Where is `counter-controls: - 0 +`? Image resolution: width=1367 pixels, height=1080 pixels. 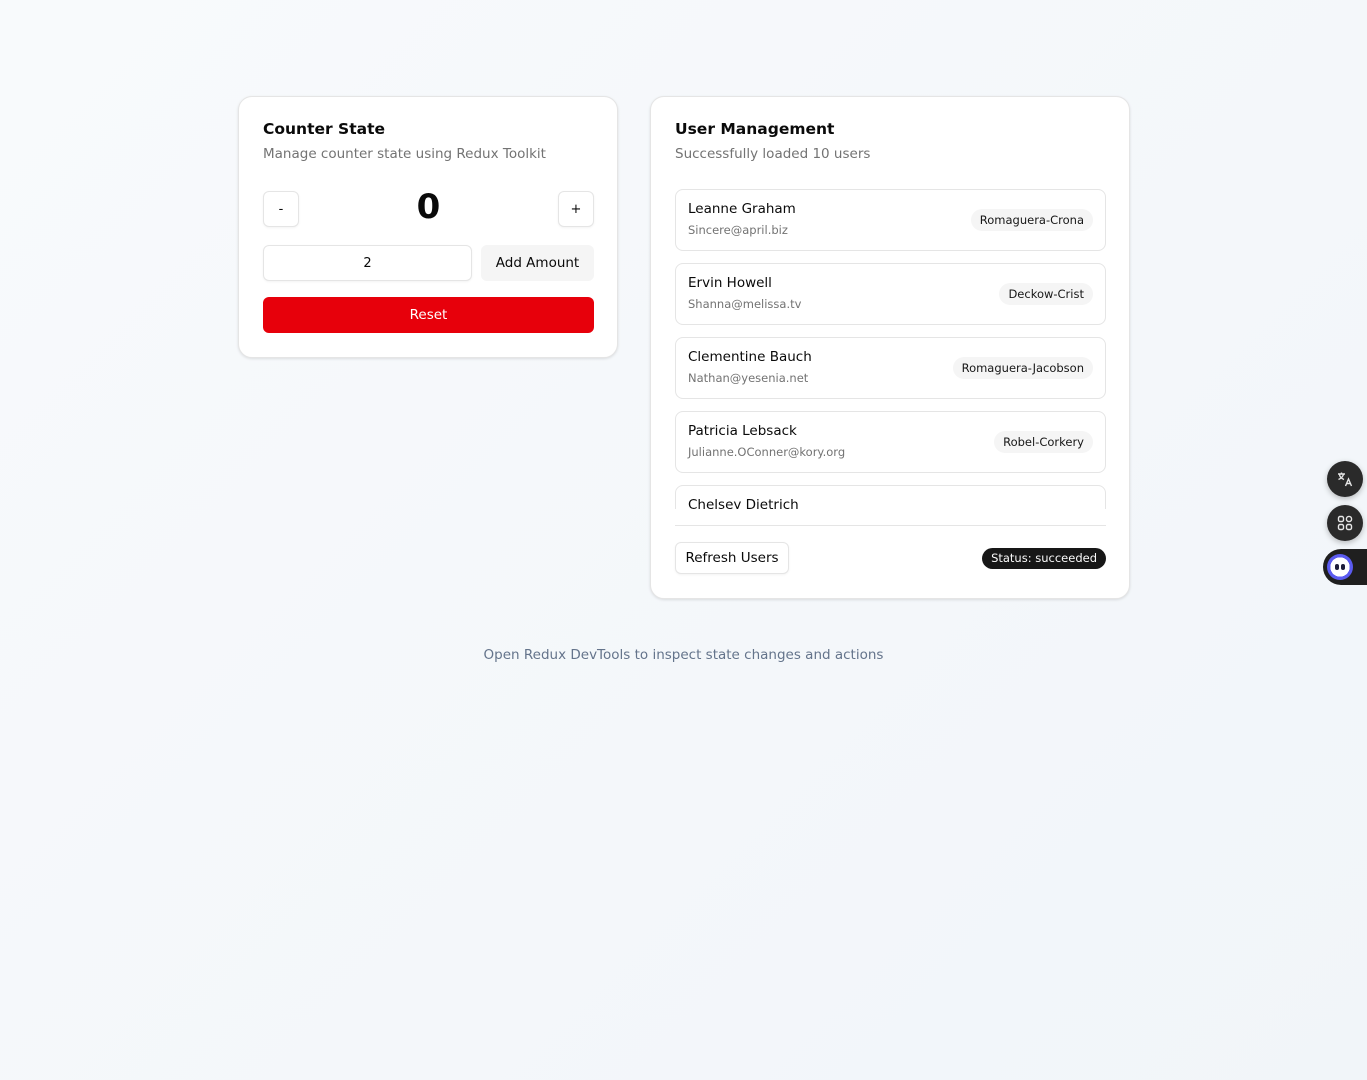
counter-controls: - 0 + is located at coordinates (428, 207).